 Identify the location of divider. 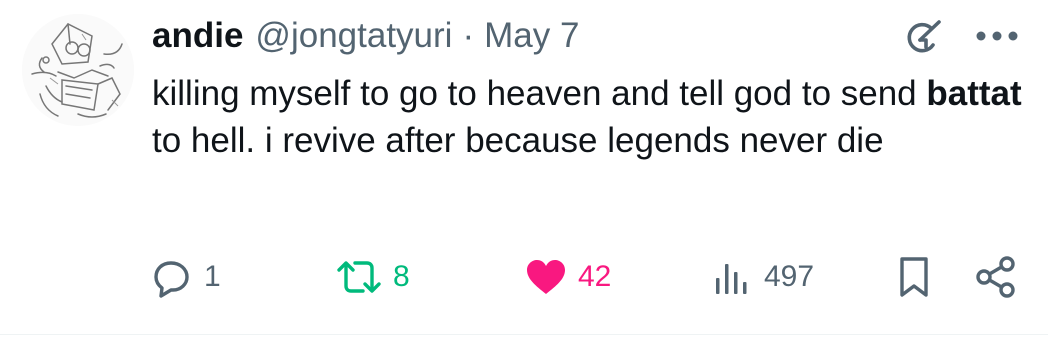
(524, 334).